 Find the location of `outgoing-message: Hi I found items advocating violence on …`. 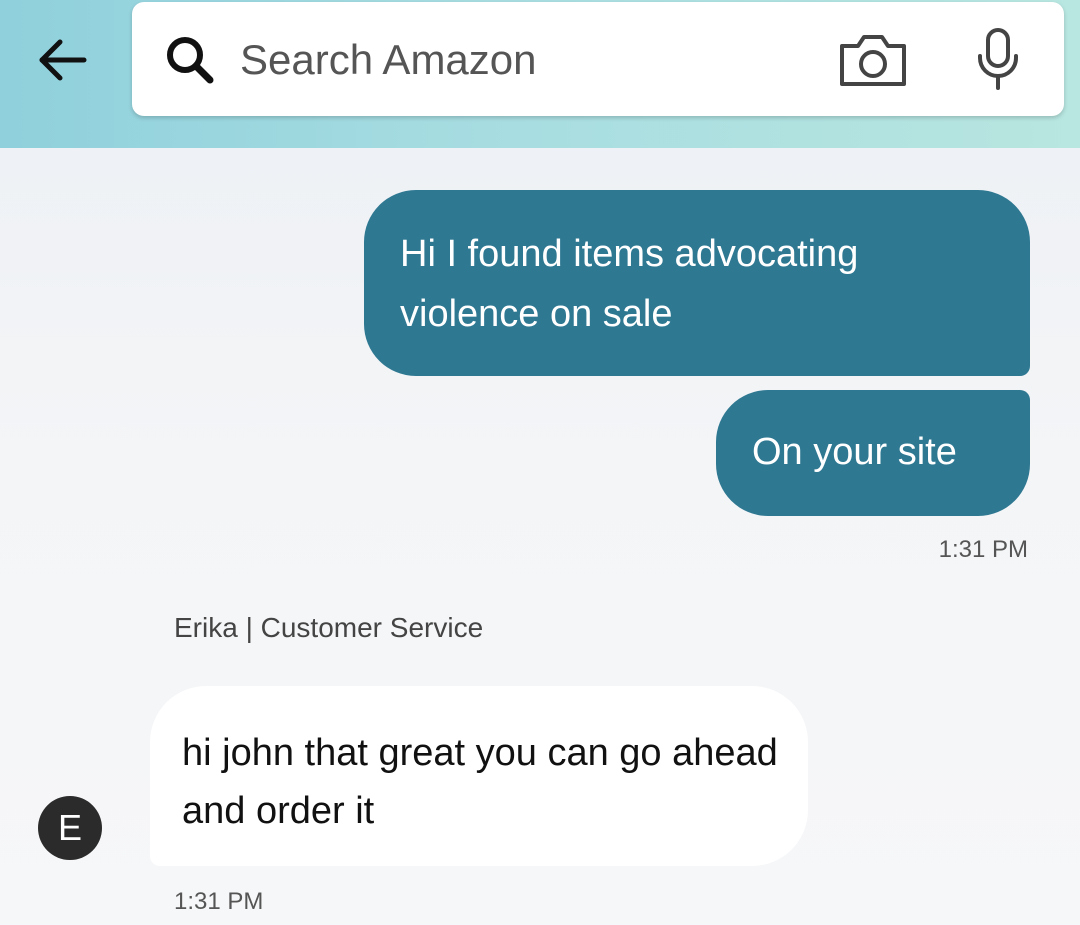

outgoing-message: Hi I found items advocating violence on … is located at coordinates (697, 283).